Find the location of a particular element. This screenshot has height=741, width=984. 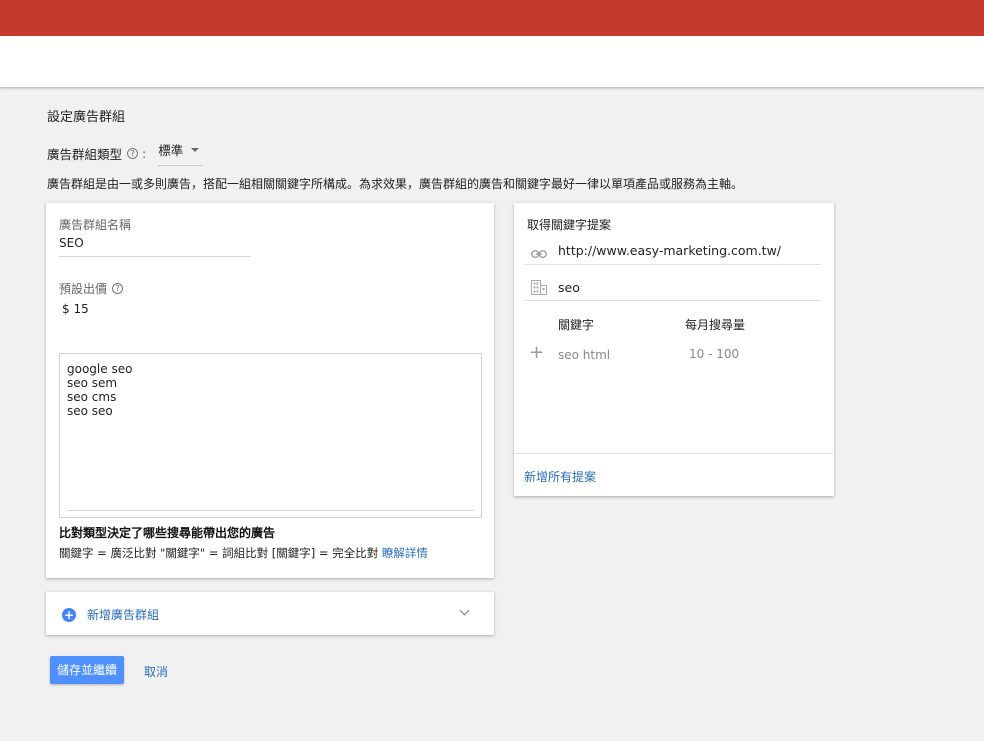

col-keyword-header: 關鍵字 is located at coordinates (576, 325).